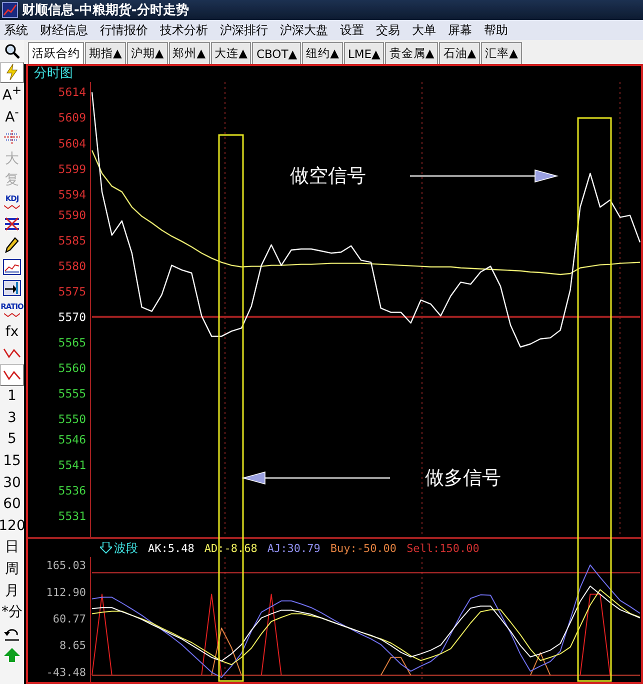 This screenshot has width=643, height=684. Describe the element at coordinates (72, 465) in the screenshot. I see `price-tick-label: 5541` at that location.